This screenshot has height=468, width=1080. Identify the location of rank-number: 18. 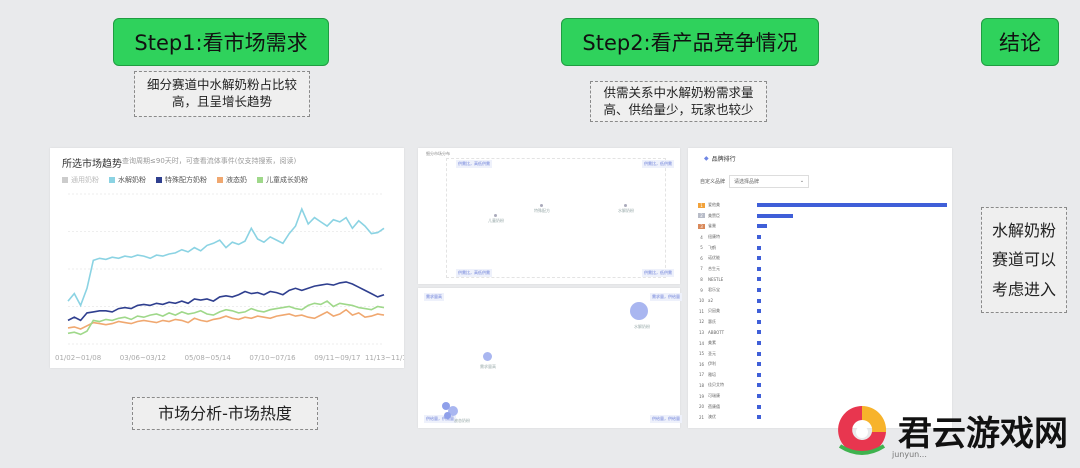
(701, 385).